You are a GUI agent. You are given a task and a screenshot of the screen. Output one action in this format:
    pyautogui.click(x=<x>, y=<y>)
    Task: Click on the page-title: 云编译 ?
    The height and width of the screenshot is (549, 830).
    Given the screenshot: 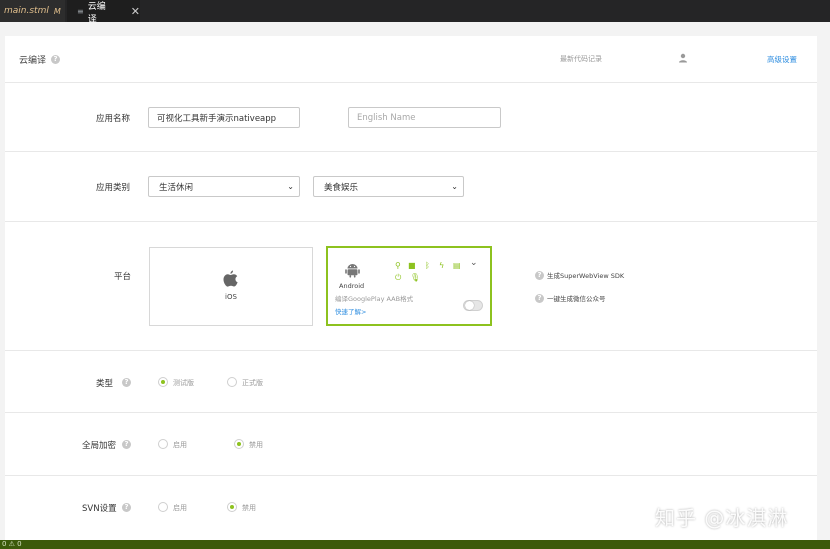 What is the action you would take?
    pyautogui.click(x=40, y=59)
    